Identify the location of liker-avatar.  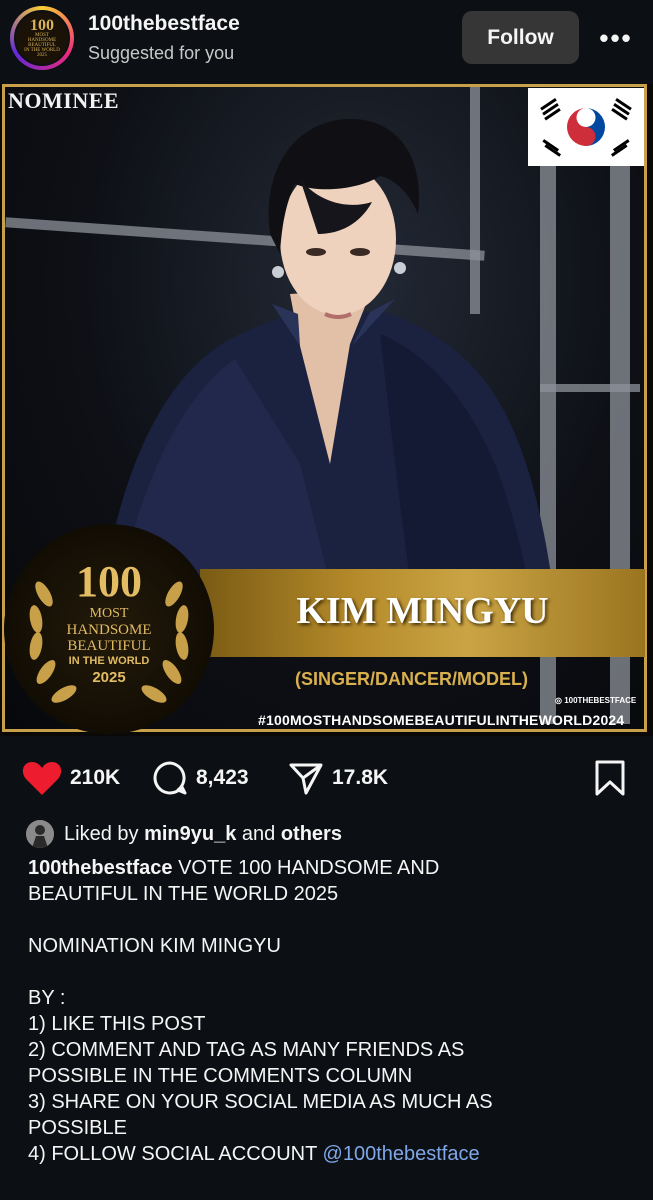
(40, 834).